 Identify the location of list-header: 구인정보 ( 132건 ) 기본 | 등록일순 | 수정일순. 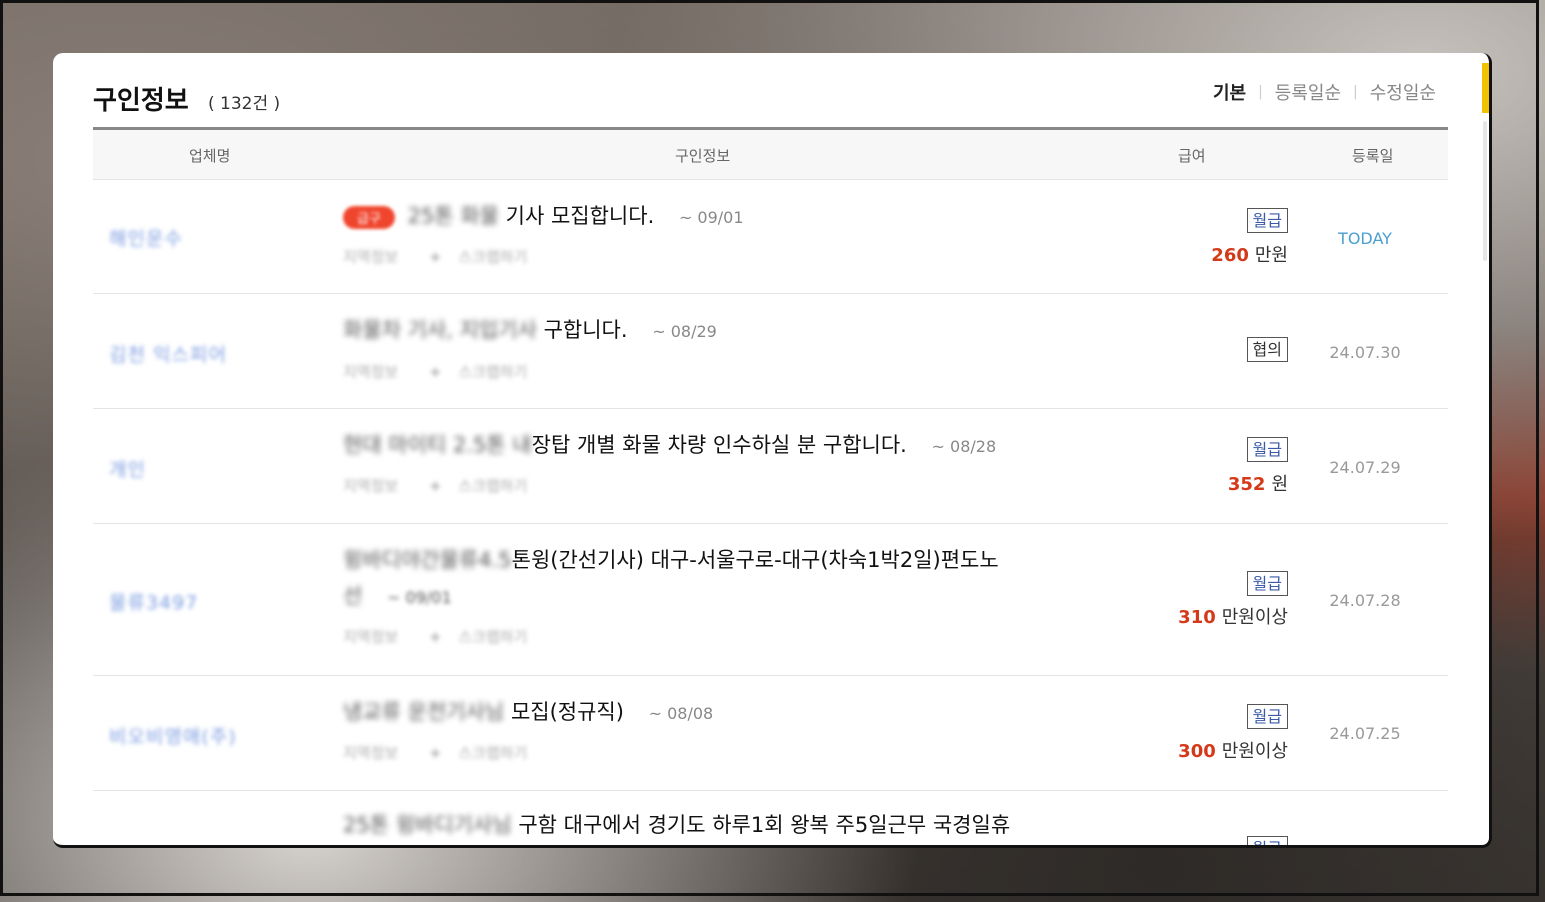
(770, 102).